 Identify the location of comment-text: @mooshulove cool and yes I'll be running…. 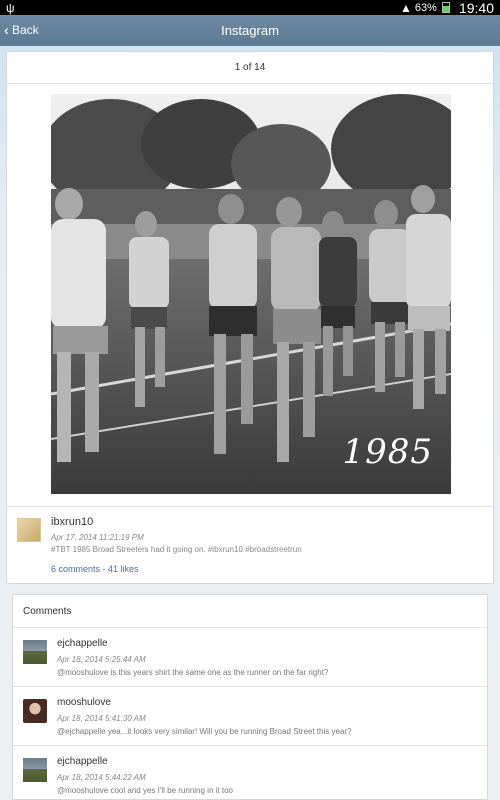
(145, 790).